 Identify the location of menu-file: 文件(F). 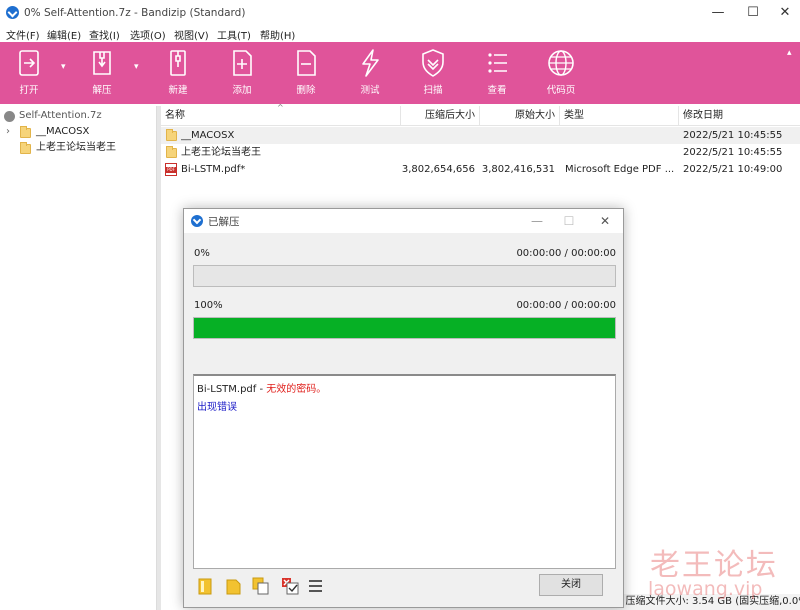
(23, 34).